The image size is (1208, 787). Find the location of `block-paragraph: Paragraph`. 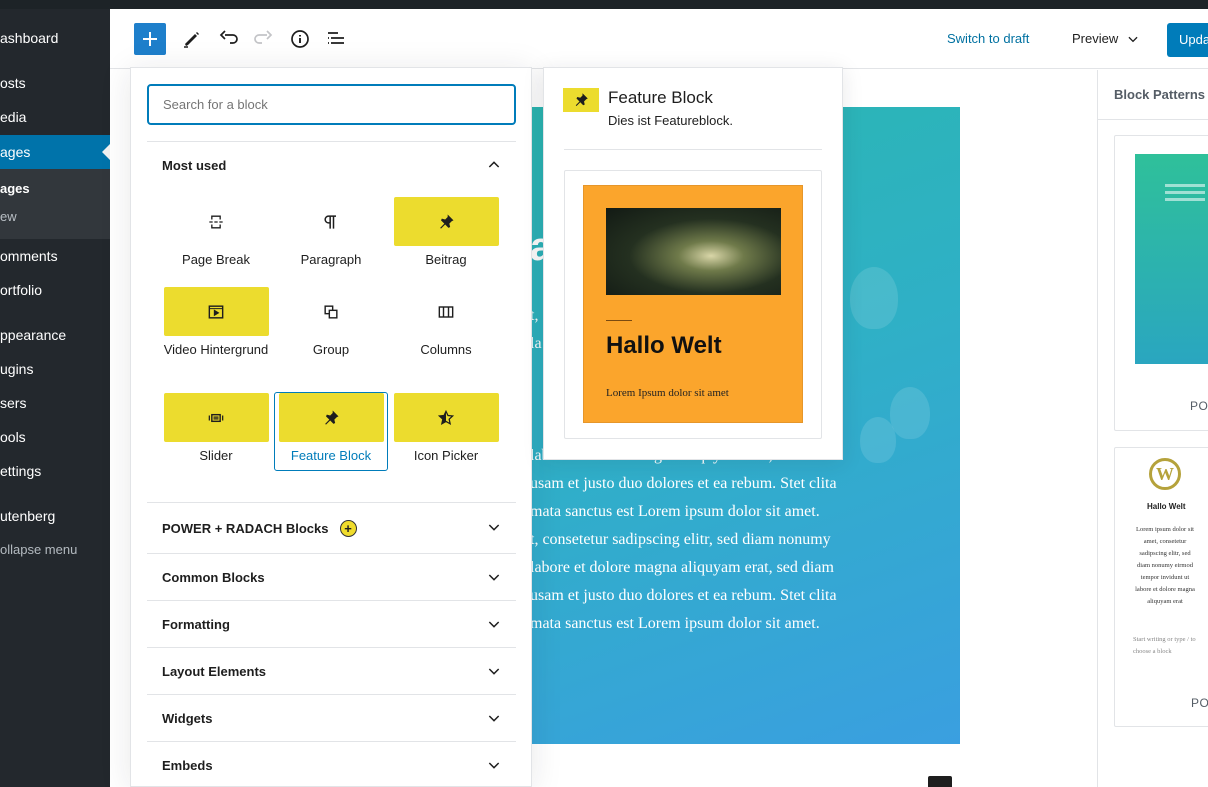

block-paragraph: Paragraph is located at coordinates (331, 232).